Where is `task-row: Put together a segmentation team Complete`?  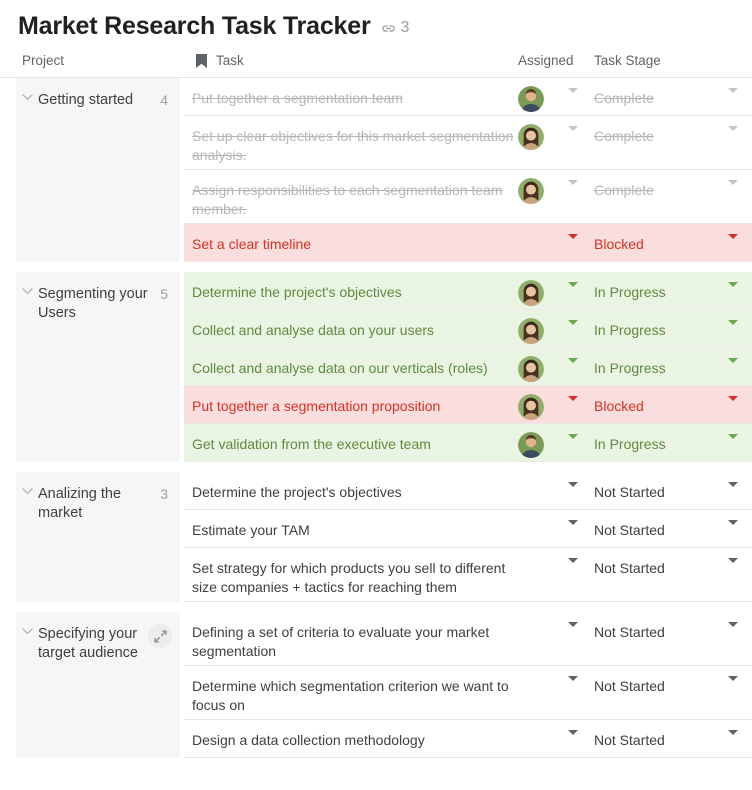 task-row: Put together a segmentation team Complete is located at coordinates (468, 97).